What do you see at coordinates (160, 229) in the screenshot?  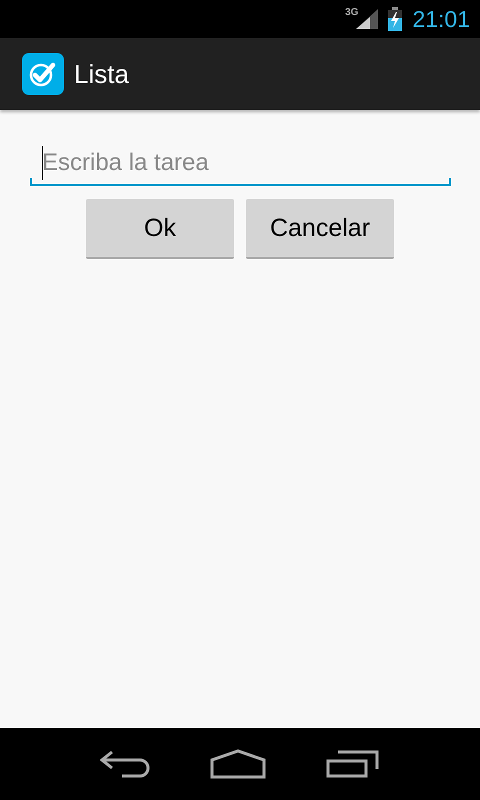 I see `action-button: Ok` at bounding box center [160, 229].